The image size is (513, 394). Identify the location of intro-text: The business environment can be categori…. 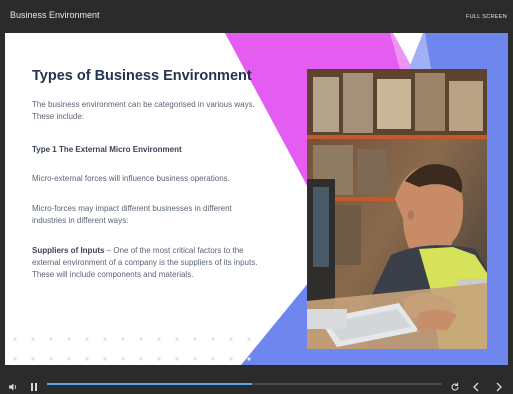
(143, 110).